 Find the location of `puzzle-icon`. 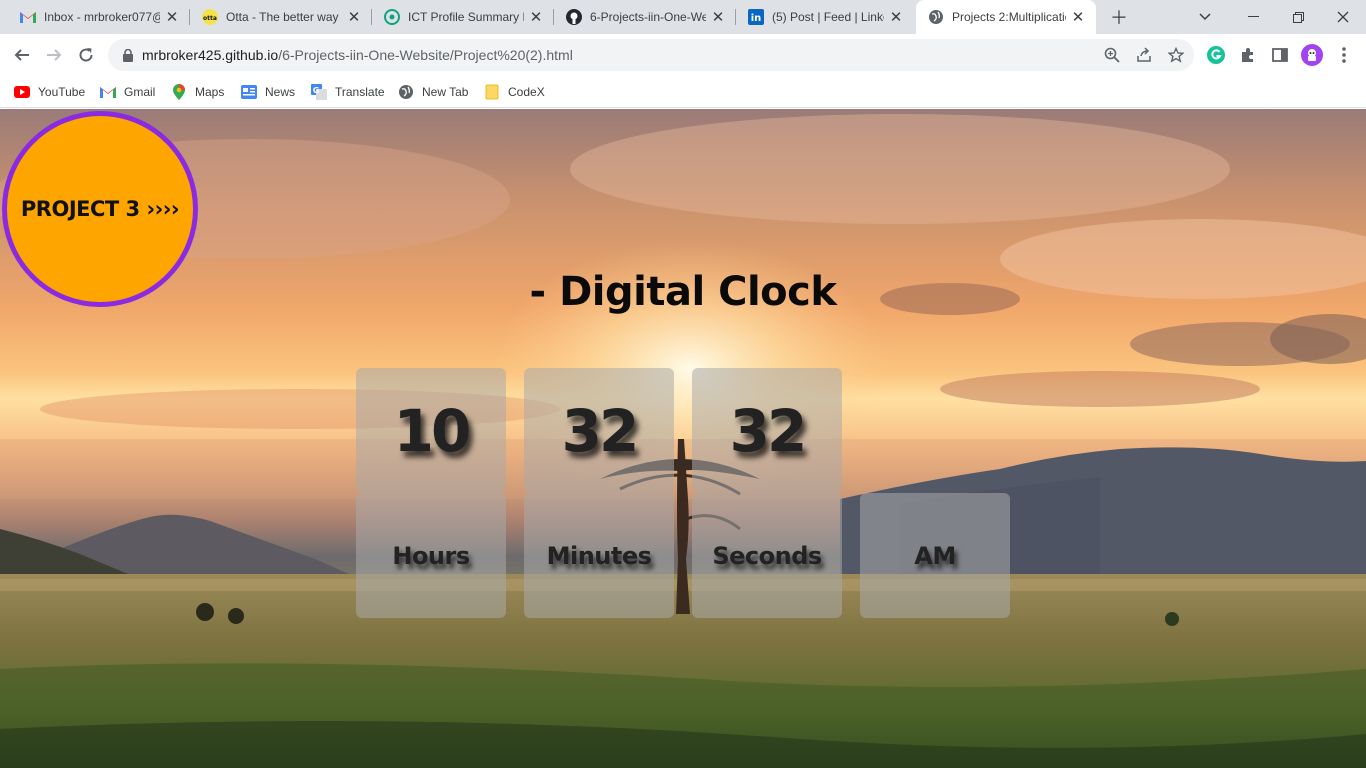

puzzle-icon is located at coordinates (1247, 55).